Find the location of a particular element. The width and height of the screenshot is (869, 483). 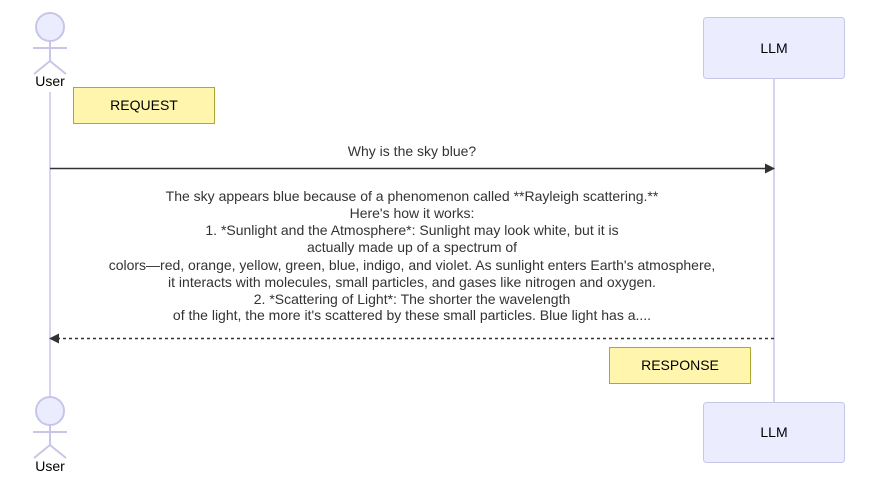

response-note: RESPONSE is located at coordinates (680, 365).